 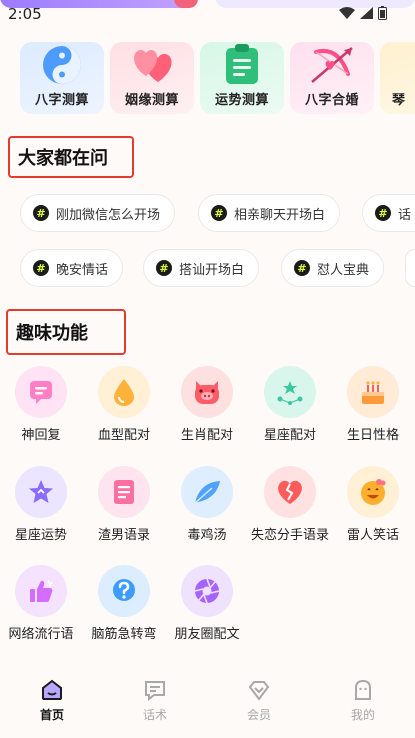 I want to click on func-naojin: 脑筋急转弯, so click(x=124, y=609).